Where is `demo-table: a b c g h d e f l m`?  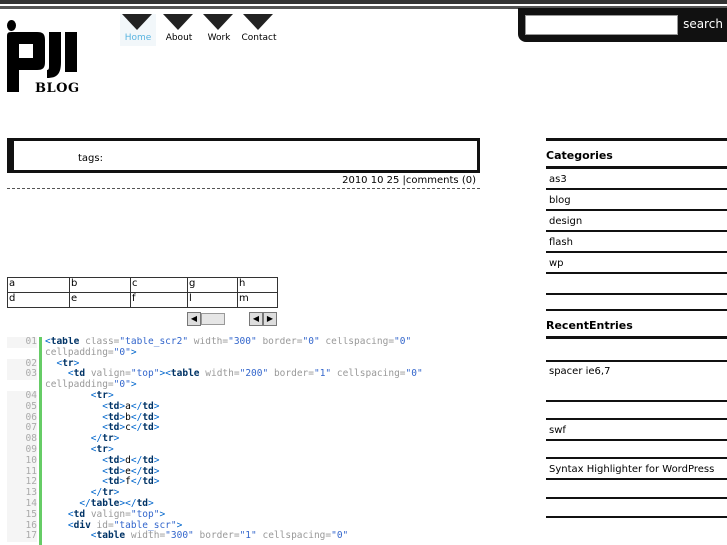
demo-table: a b c g h d e f l m is located at coordinates (142, 292).